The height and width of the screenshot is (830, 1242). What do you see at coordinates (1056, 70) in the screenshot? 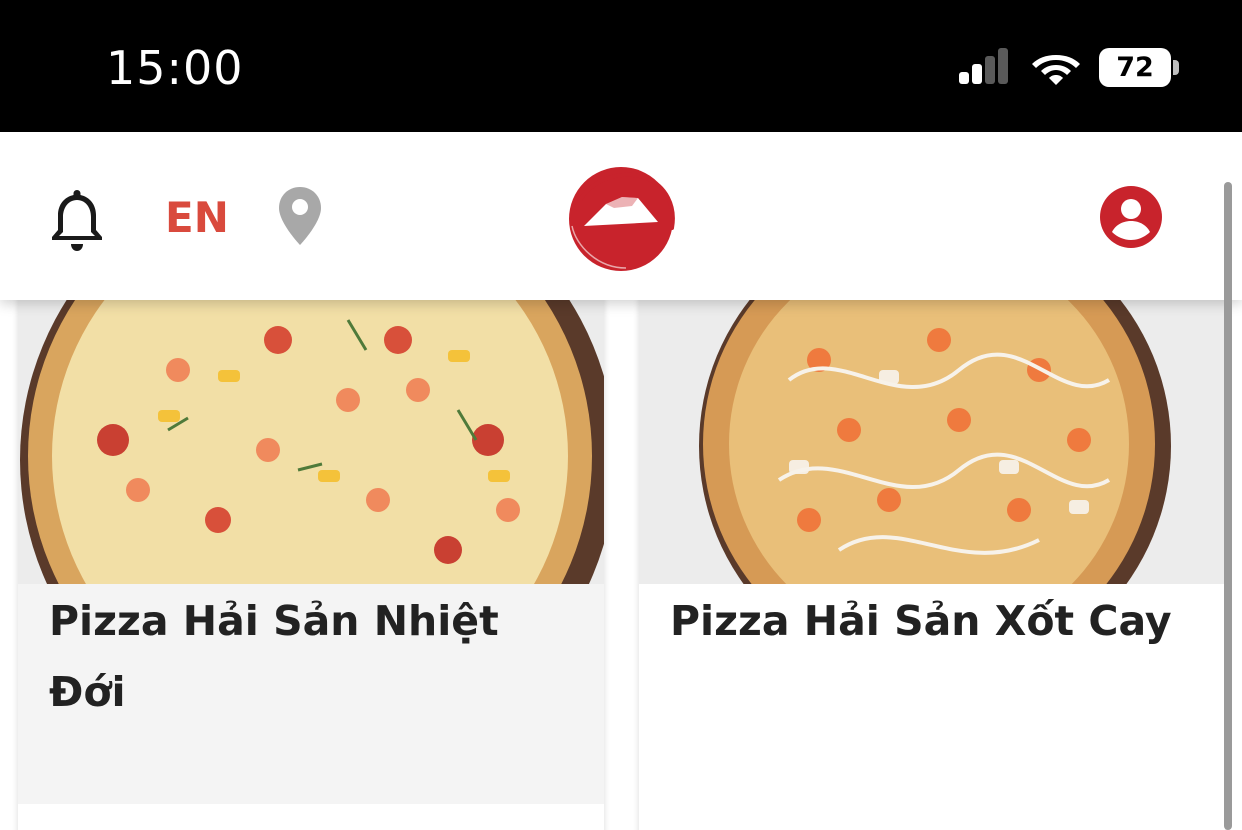
I see `wifi-icon` at bounding box center [1056, 70].